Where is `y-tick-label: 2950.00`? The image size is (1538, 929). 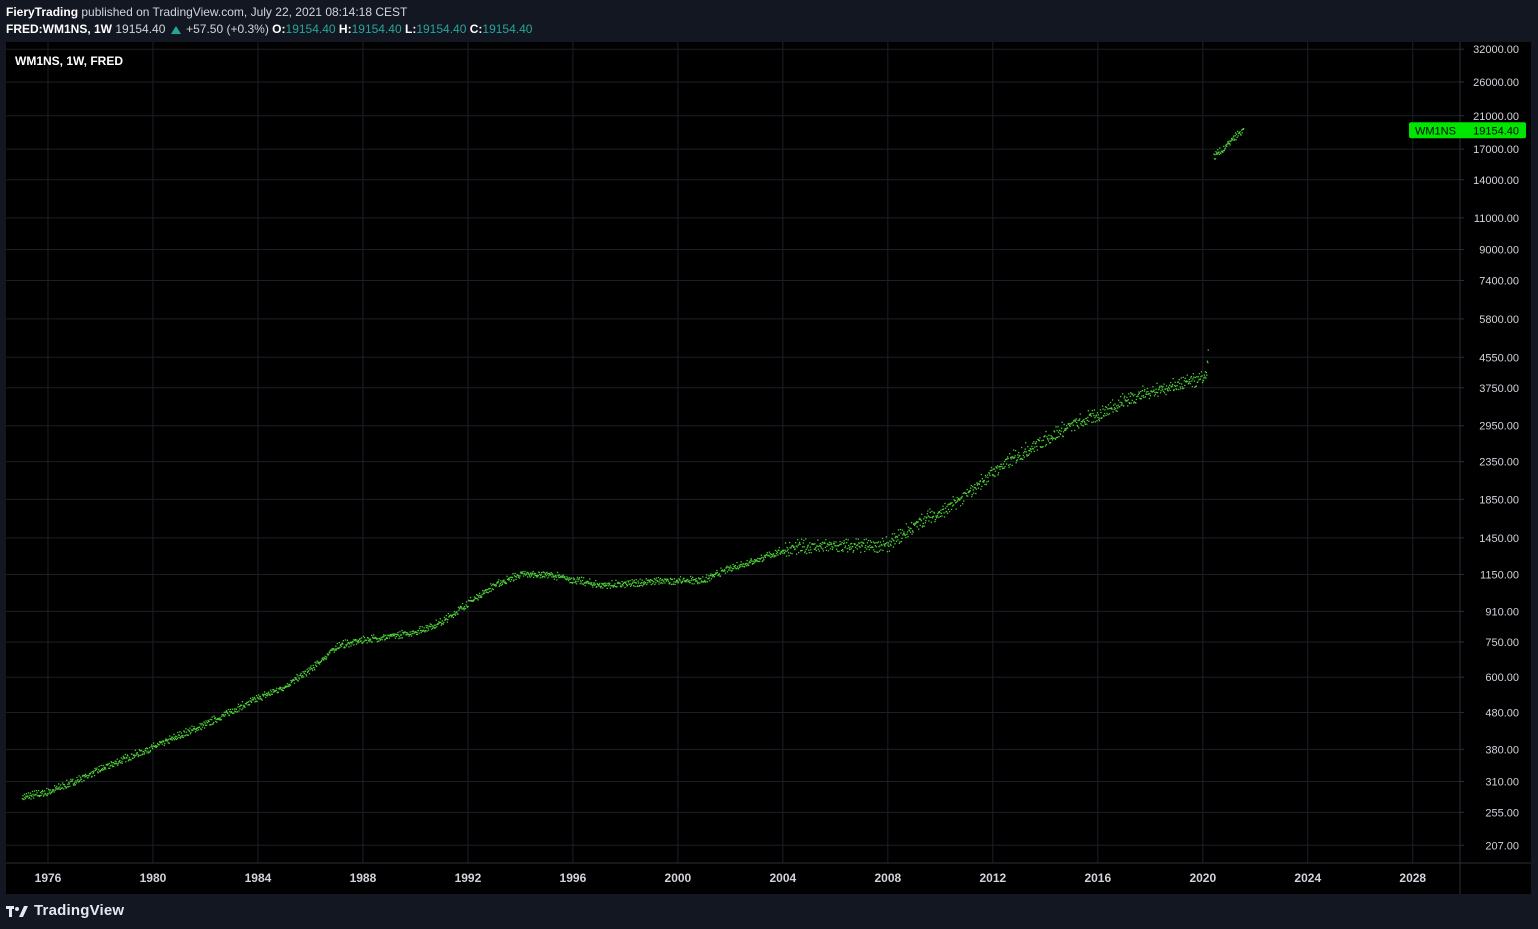
y-tick-label: 2950.00 is located at coordinates (1499, 427).